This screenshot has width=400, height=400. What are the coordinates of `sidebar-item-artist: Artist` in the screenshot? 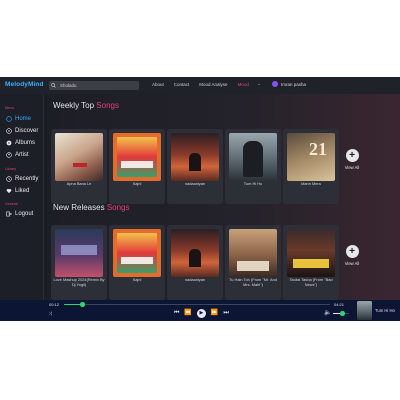 It's located at (17, 155).